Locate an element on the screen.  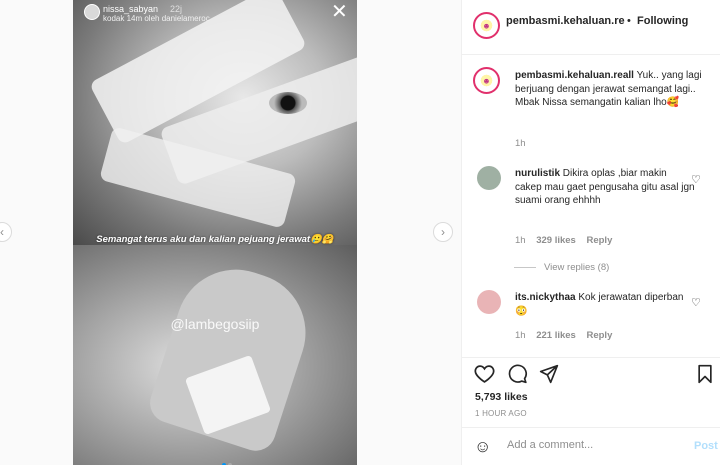
comment-username: its.nickythaa is located at coordinates (545, 297).